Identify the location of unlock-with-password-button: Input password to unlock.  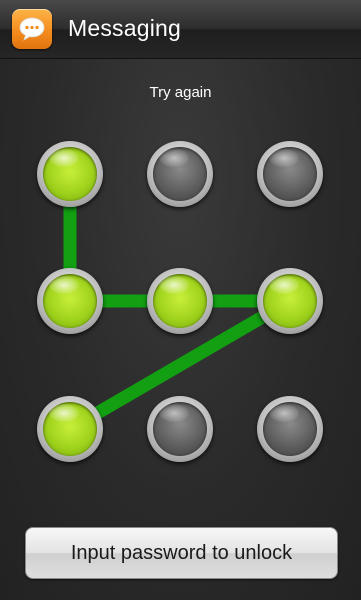
(181, 553).